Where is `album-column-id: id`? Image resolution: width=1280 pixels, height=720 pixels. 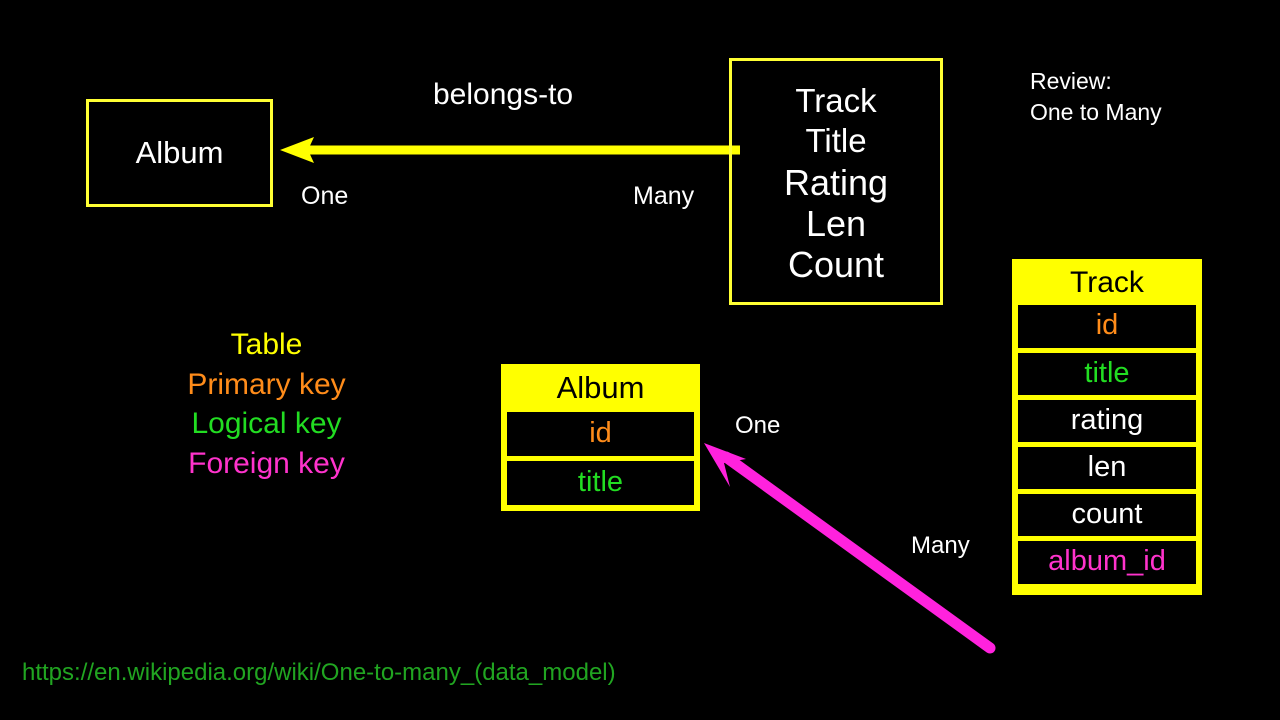 album-column-id: id is located at coordinates (600, 433).